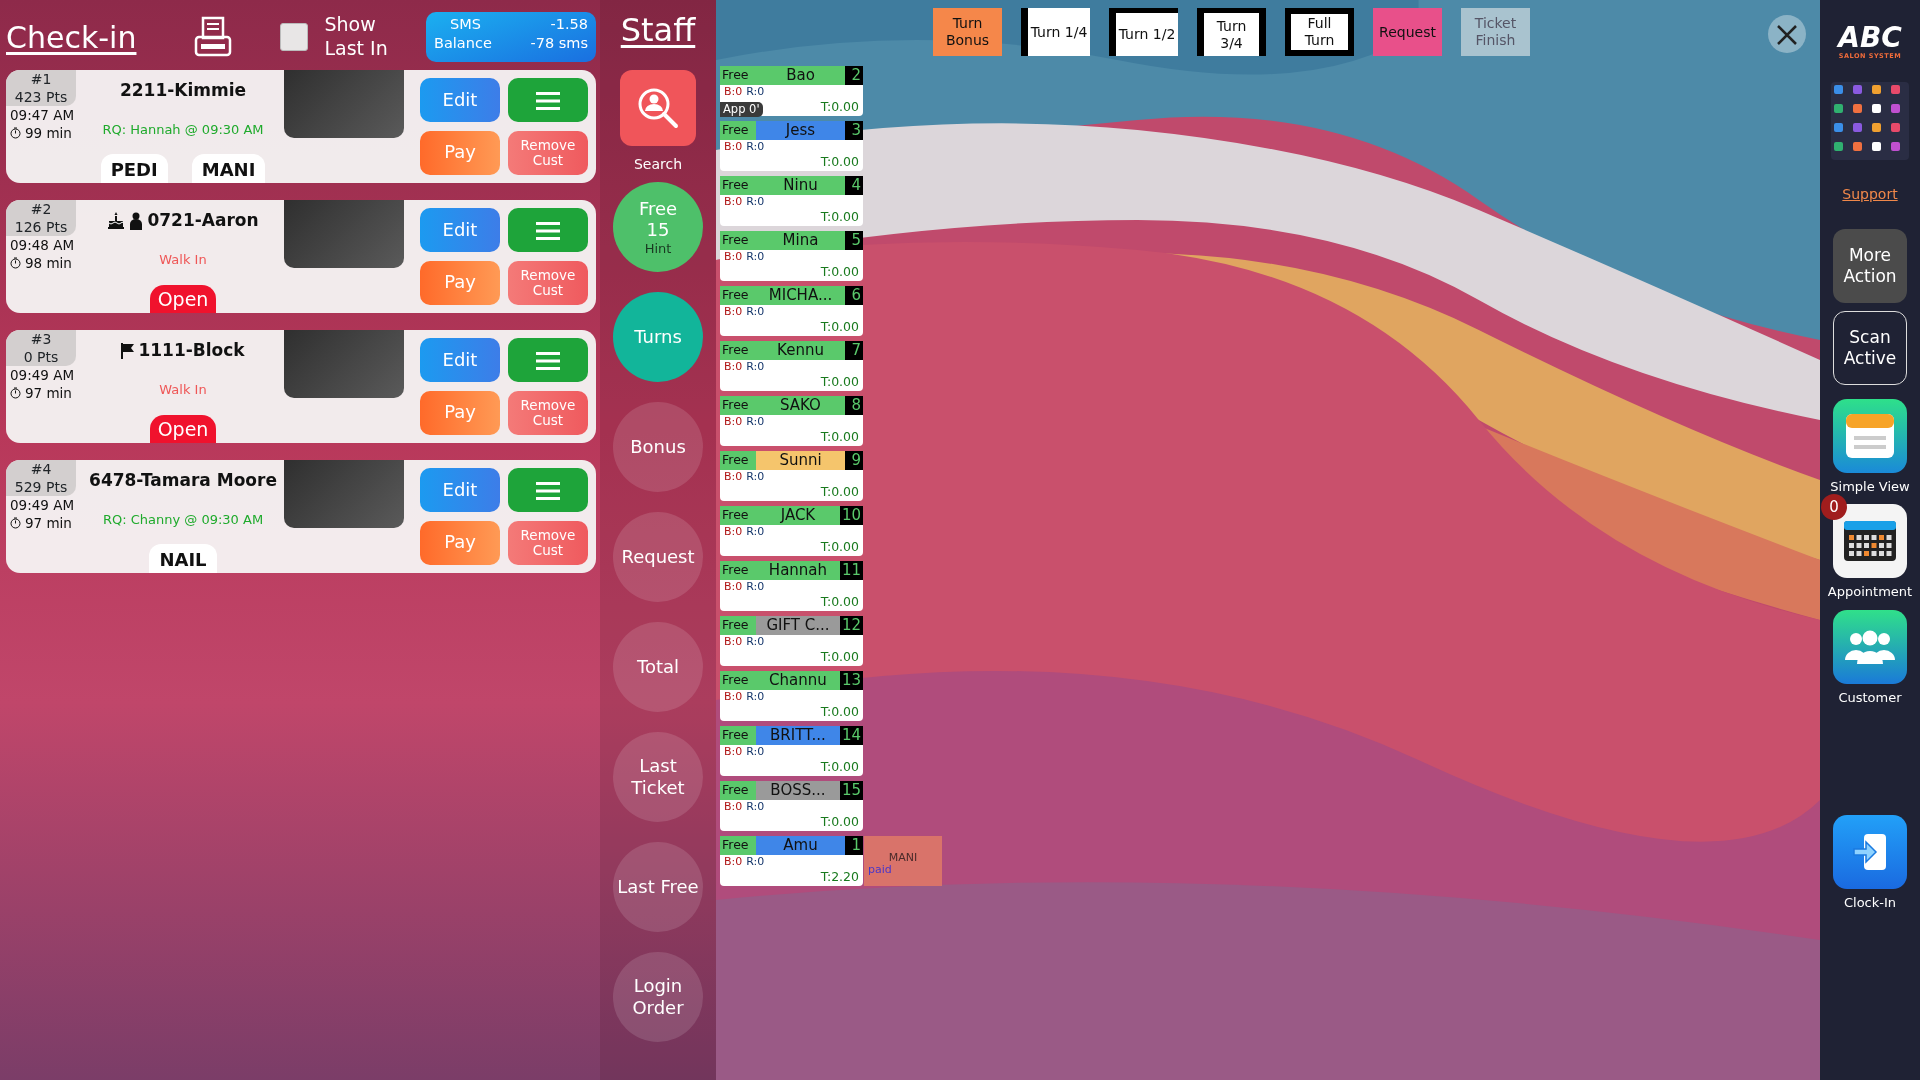 The height and width of the screenshot is (1080, 1920). What do you see at coordinates (791, 91) in the screenshot?
I see `staff-card: Free Bao 2 B:0 R:0 App 0' T:0.00` at bounding box center [791, 91].